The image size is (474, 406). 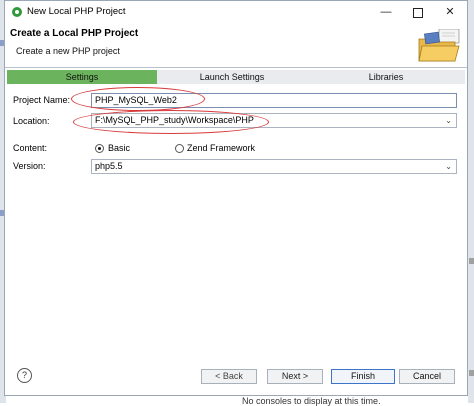 What do you see at coordinates (386, 77) in the screenshot?
I see `tab-libraries: Libraries` at bounding box center [386, 77].